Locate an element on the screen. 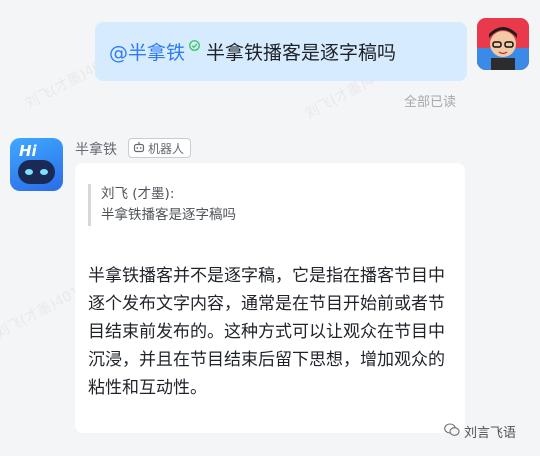 This screenshot has height=456, width=540. bot-badge-label: 机器人 is located at coordinates (166, 148).